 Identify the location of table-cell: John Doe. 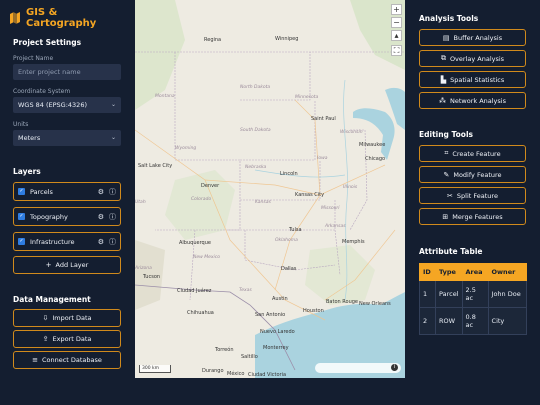
(507, 294).